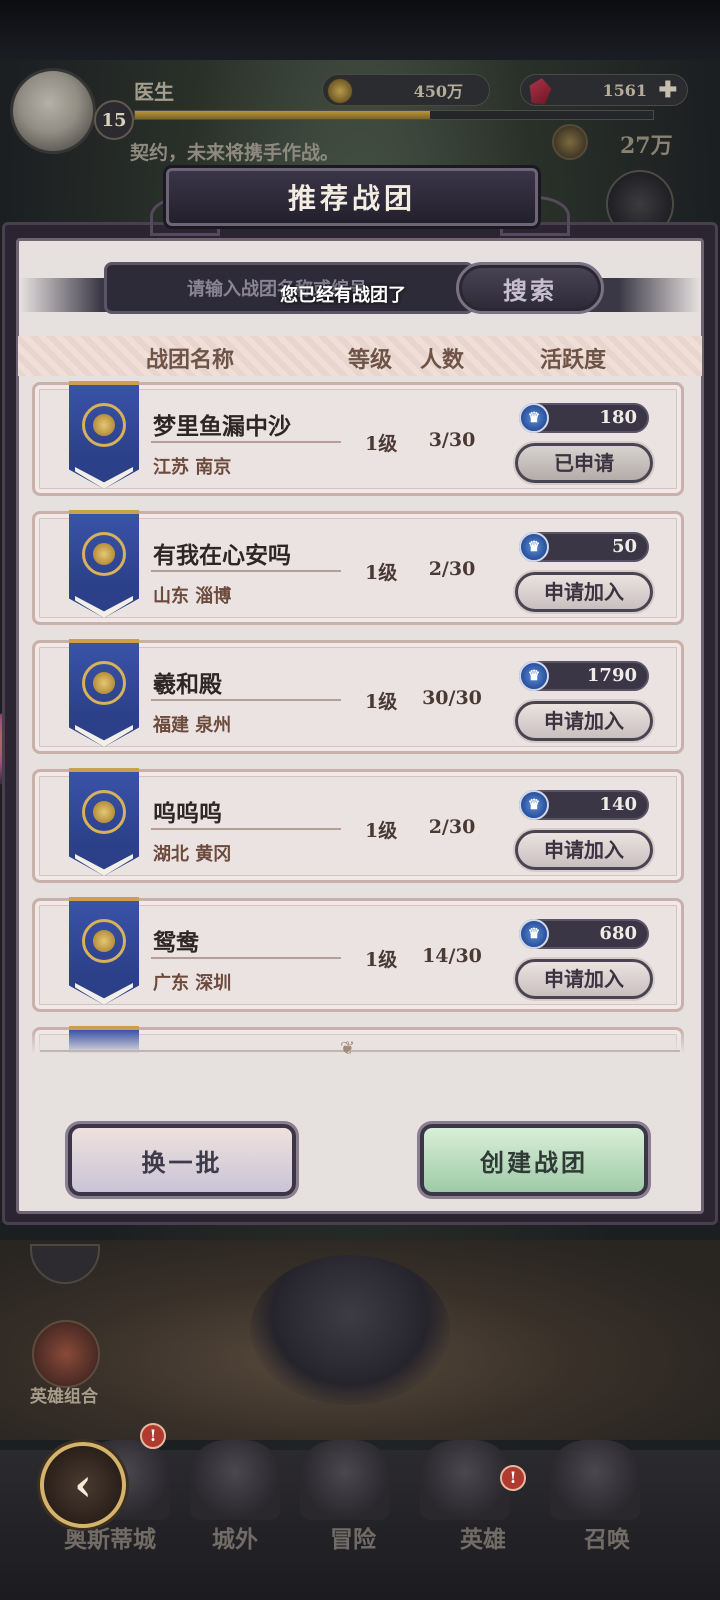 This screenshot has height=1600, width=720. What do you see at coordinates (611, 675) in the screenshot?
I see `guild-activity-value: 1790` at bounding box center [611, 675].